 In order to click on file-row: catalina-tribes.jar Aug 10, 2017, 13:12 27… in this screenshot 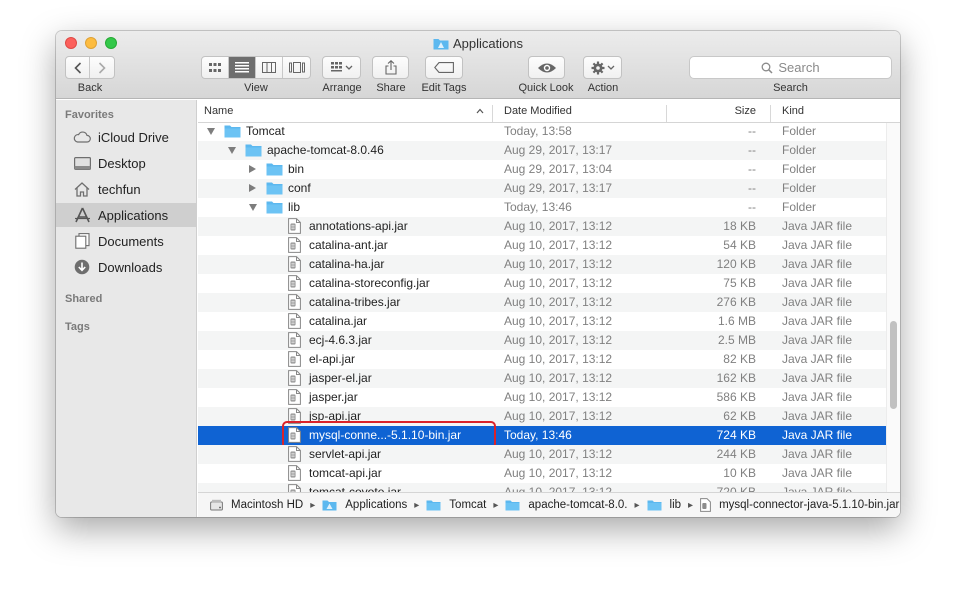, I will do `click(542, 302)`.